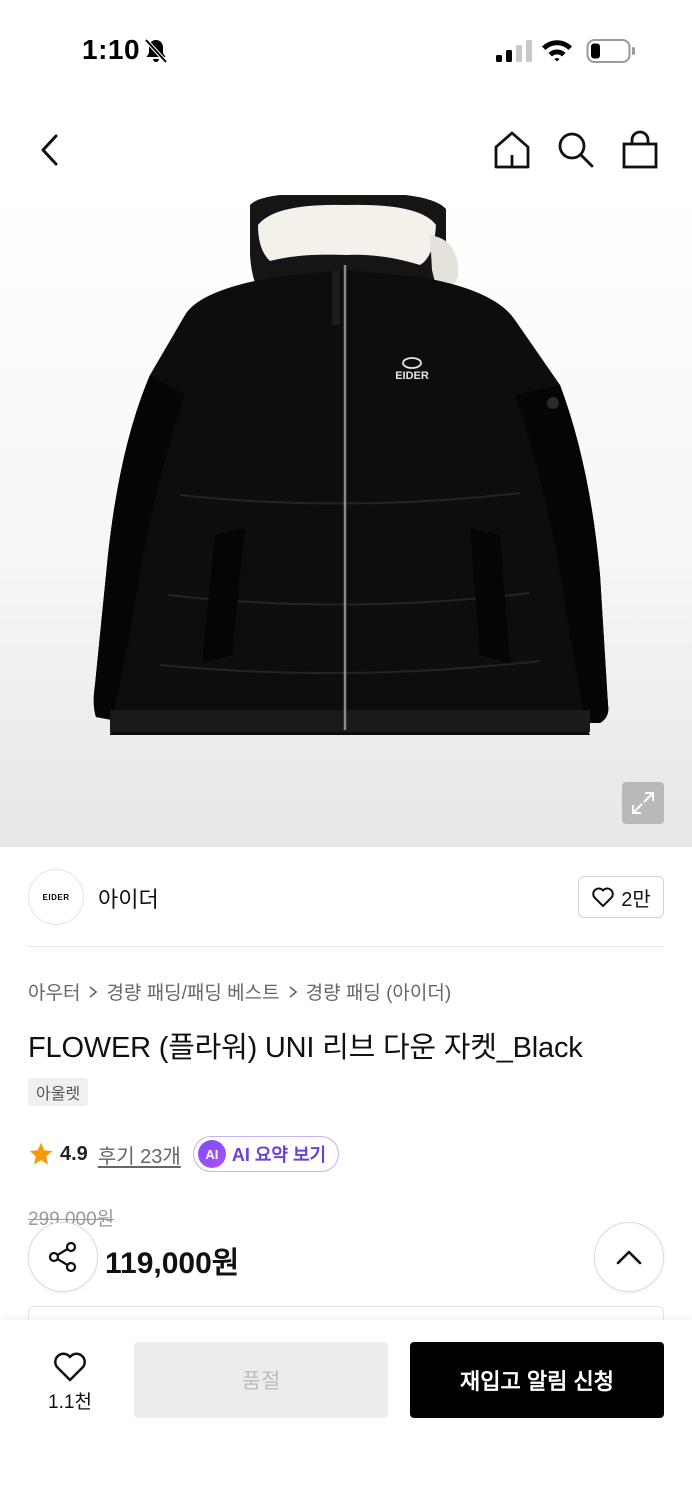  What do you see at coordinates (346, 897) in the screenshot?
I see `brand-row: EIDER 아이더 2만` at bounding box center [346, 897].